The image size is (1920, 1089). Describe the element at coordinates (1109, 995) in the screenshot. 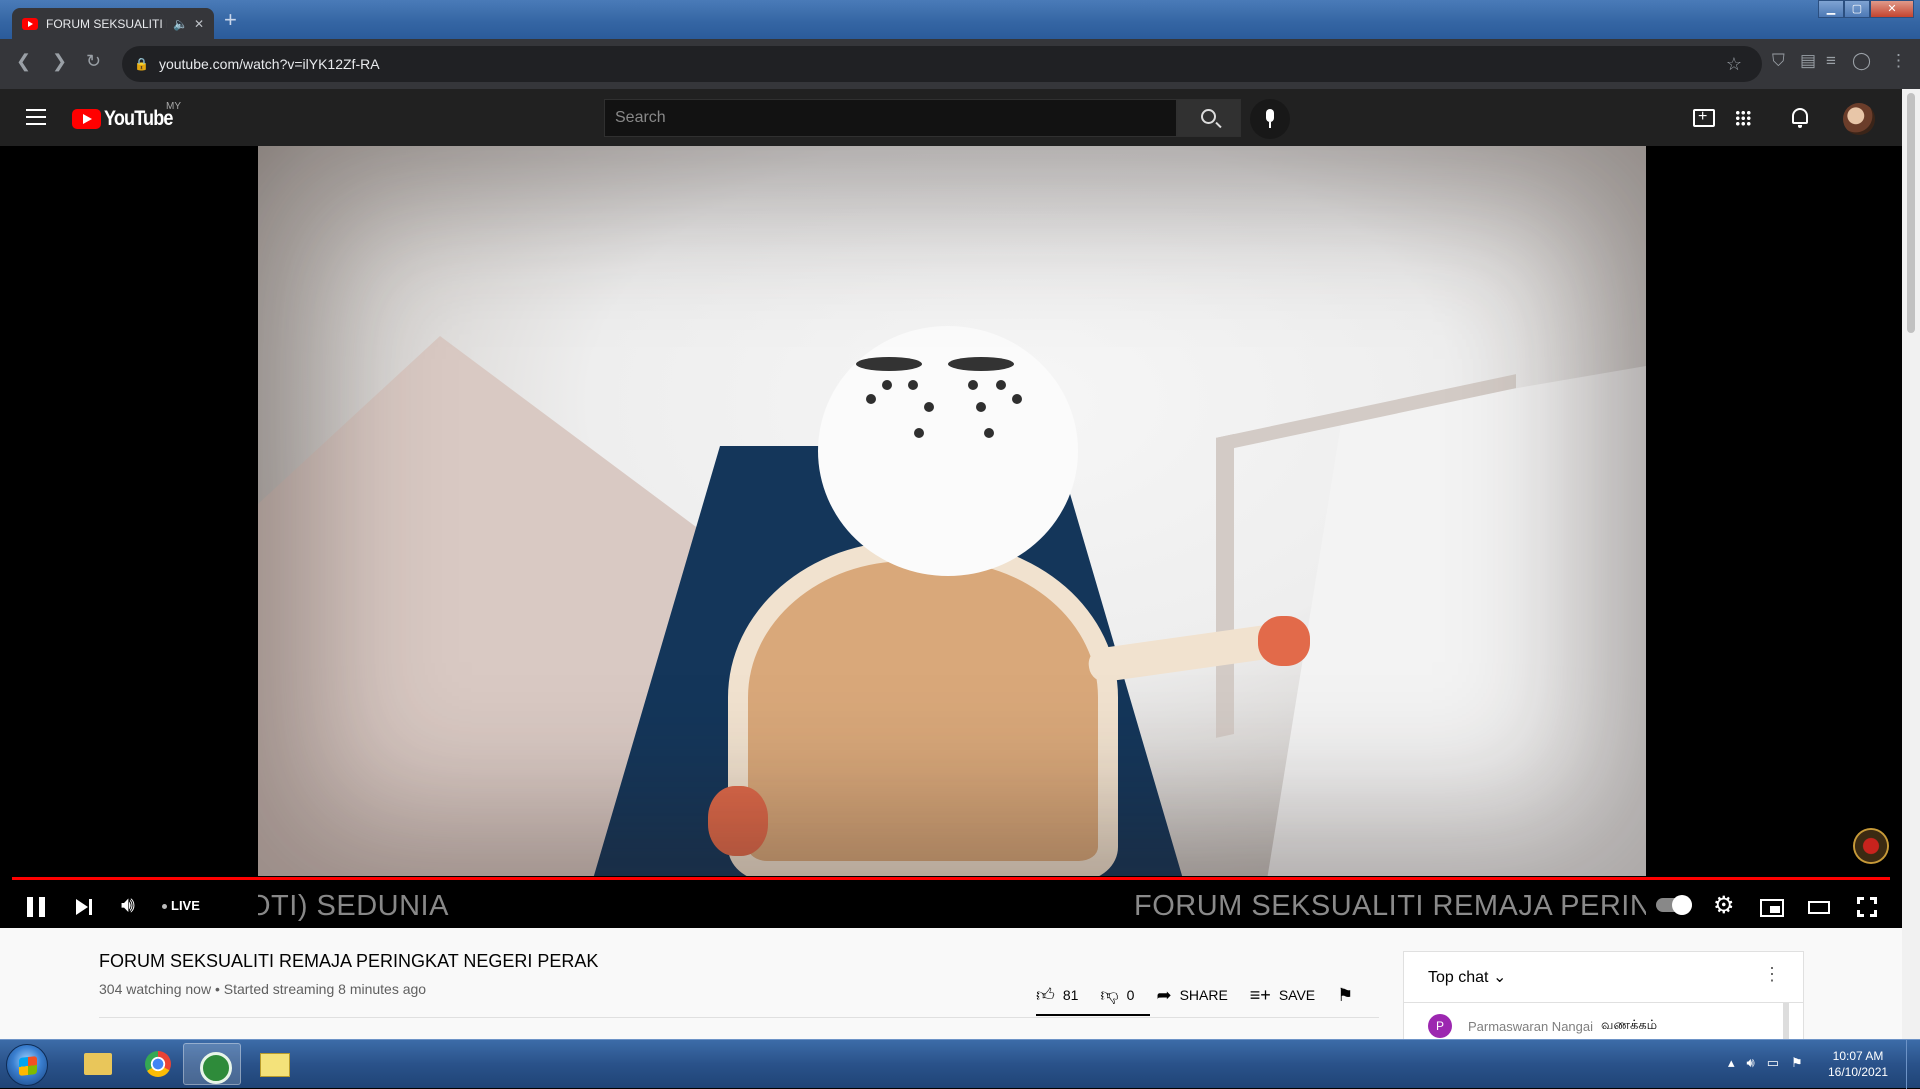

I see `thumbs-down-icon: 👎︎` at that location.